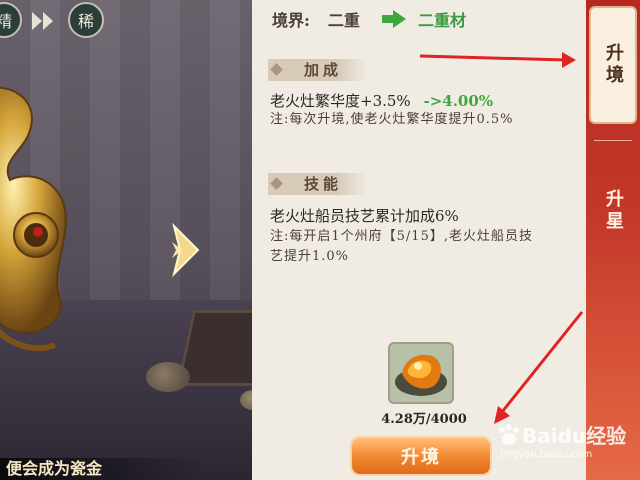 The image size is (640, 480). Describe the element at coordinates (546, 454) in the screenshot. I see `watermark-url: jingyan.baidu.com` at that location.